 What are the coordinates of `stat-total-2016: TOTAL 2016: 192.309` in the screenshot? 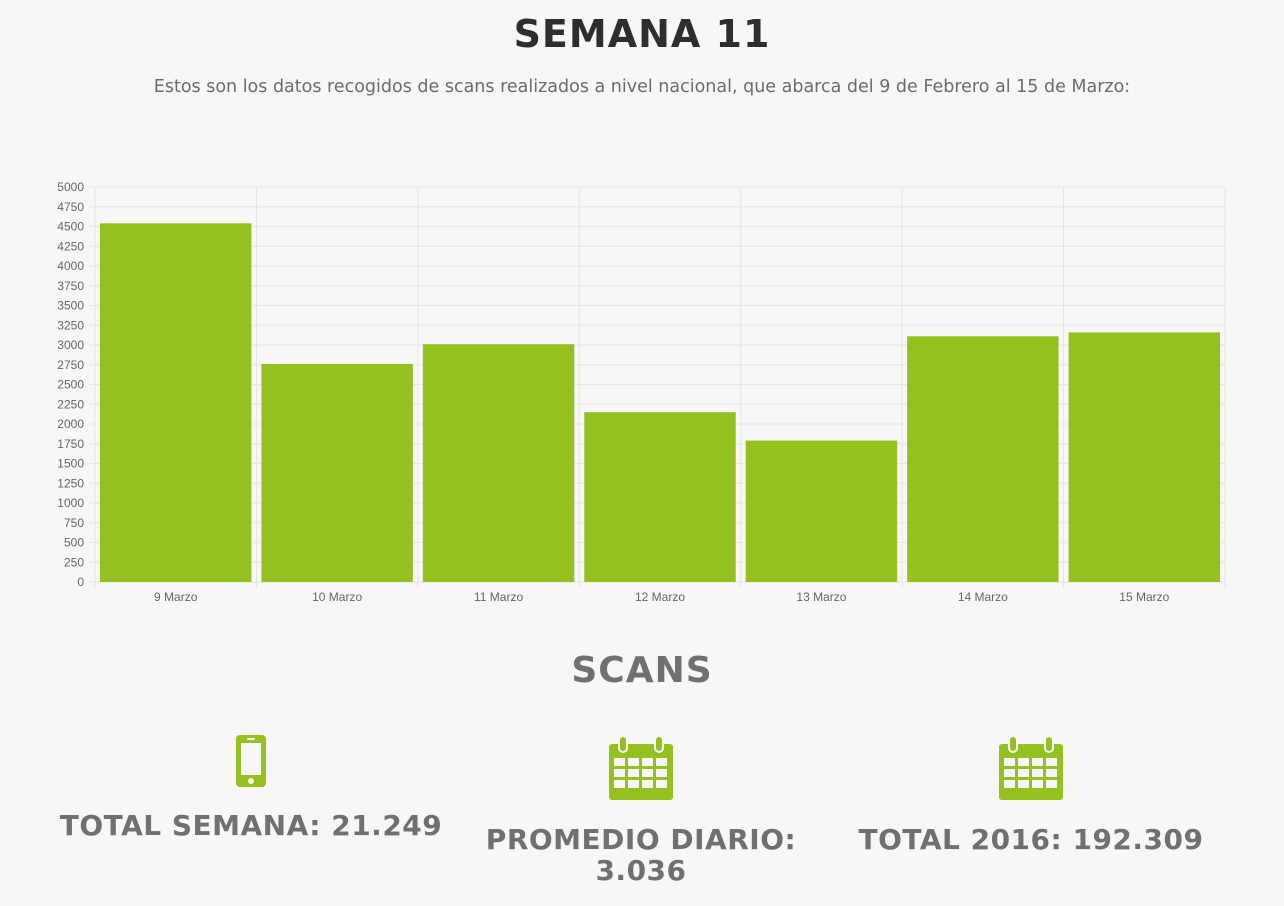 It's located at (1031, 794).